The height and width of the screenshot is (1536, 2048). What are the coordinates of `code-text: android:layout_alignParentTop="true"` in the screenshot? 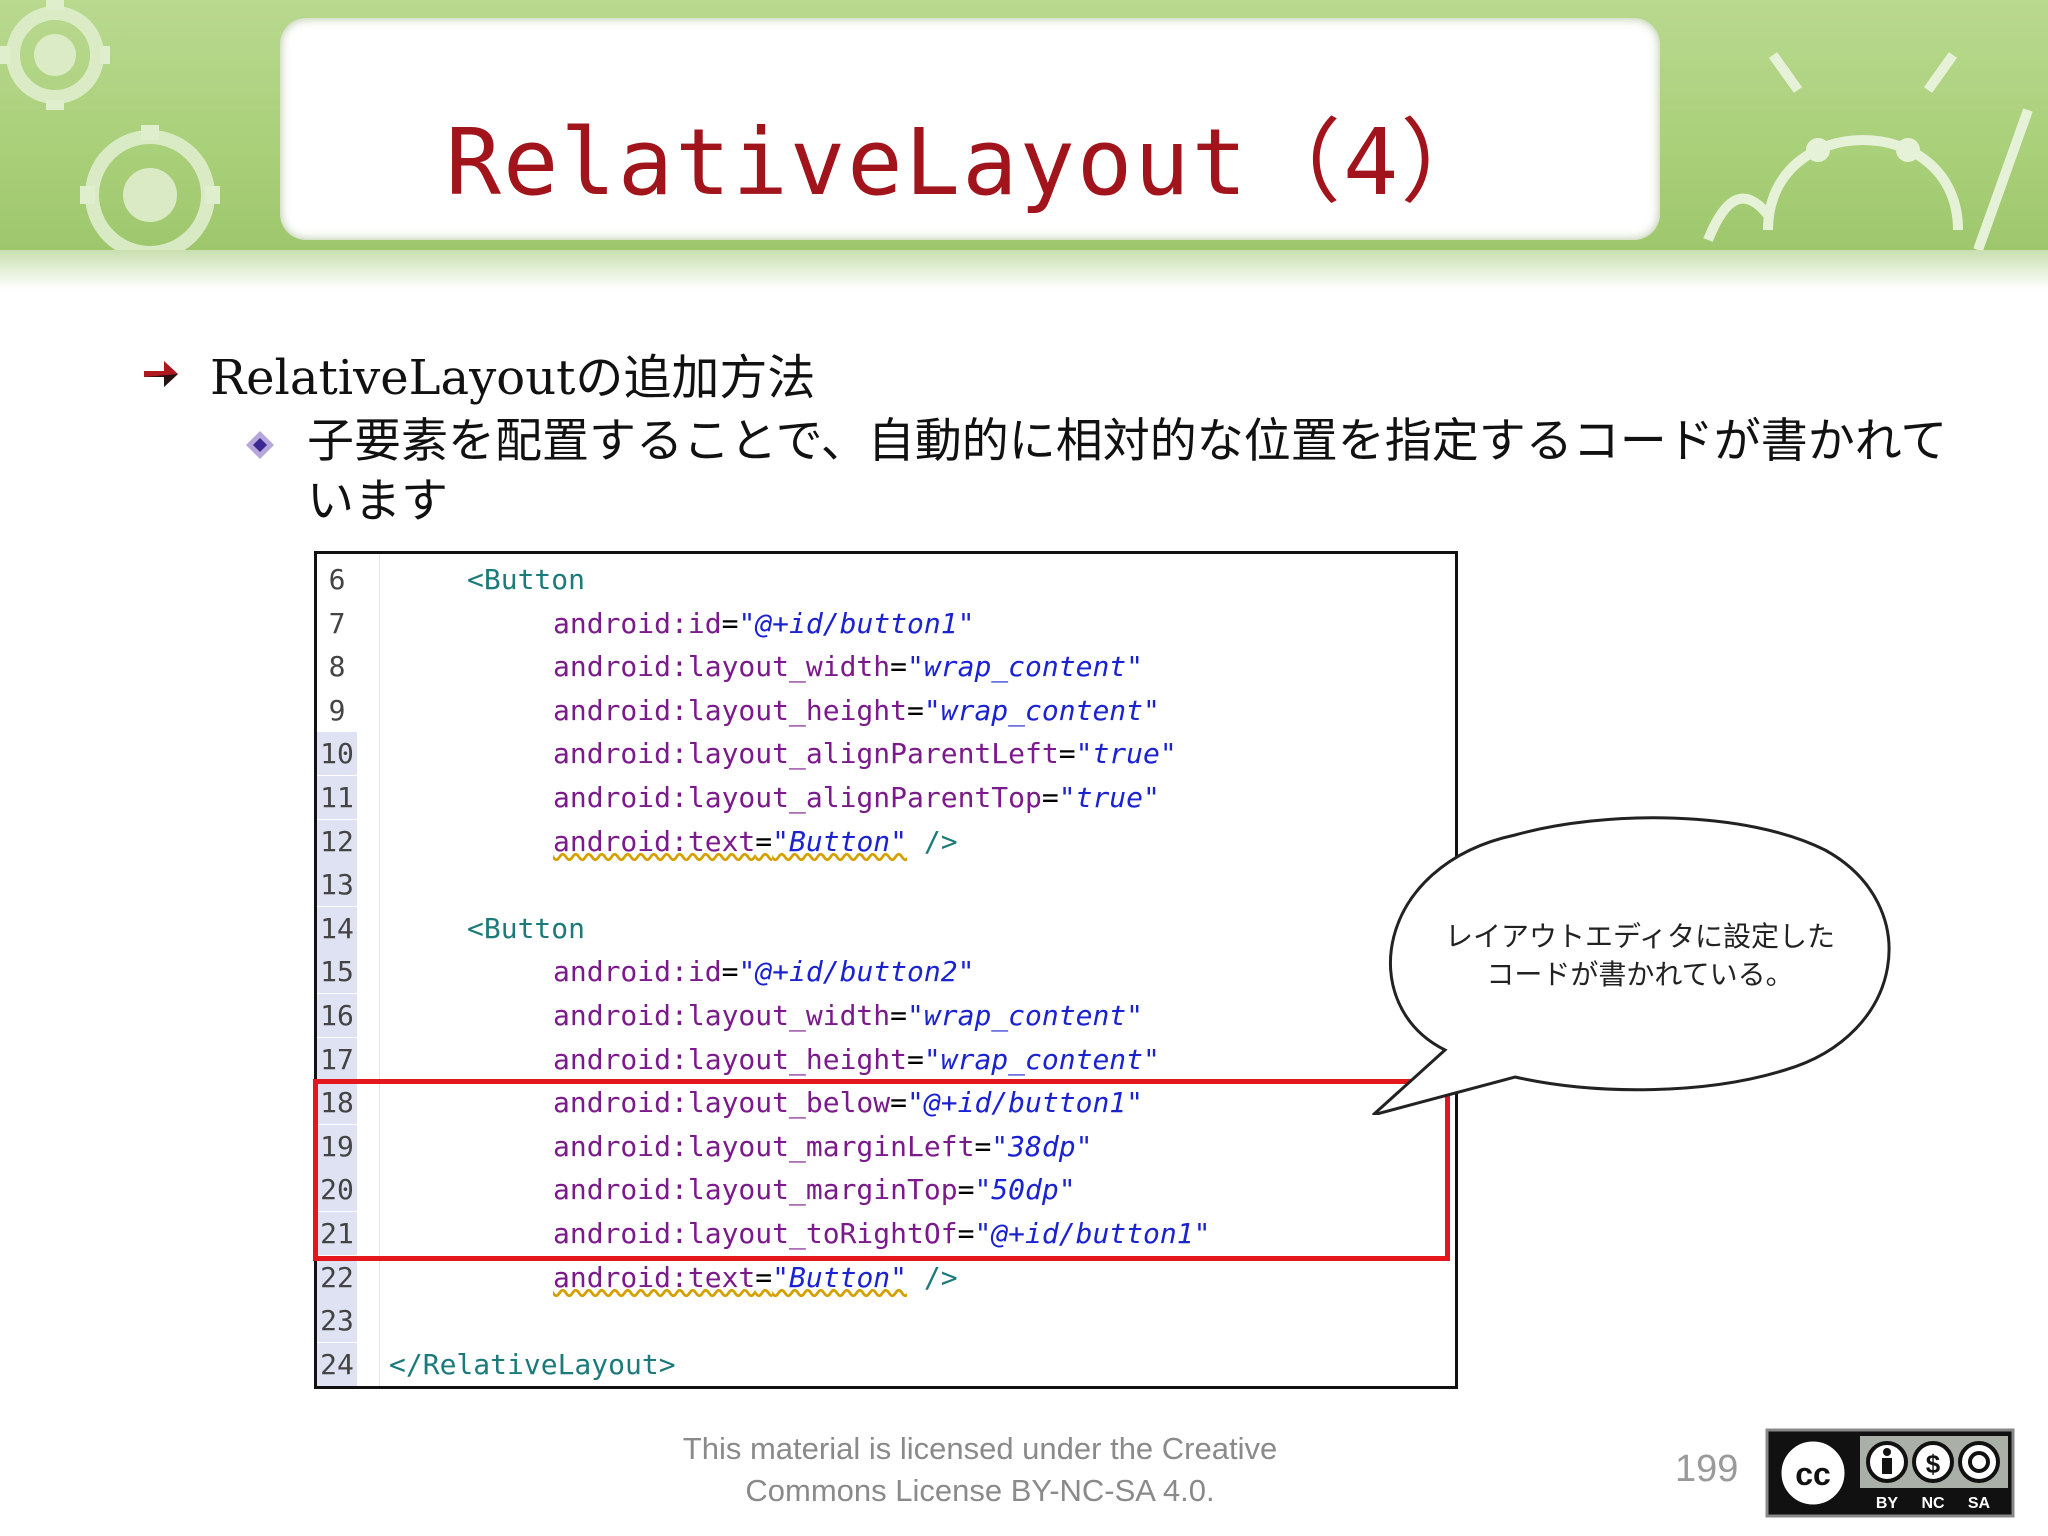 It's located at (856, 797).